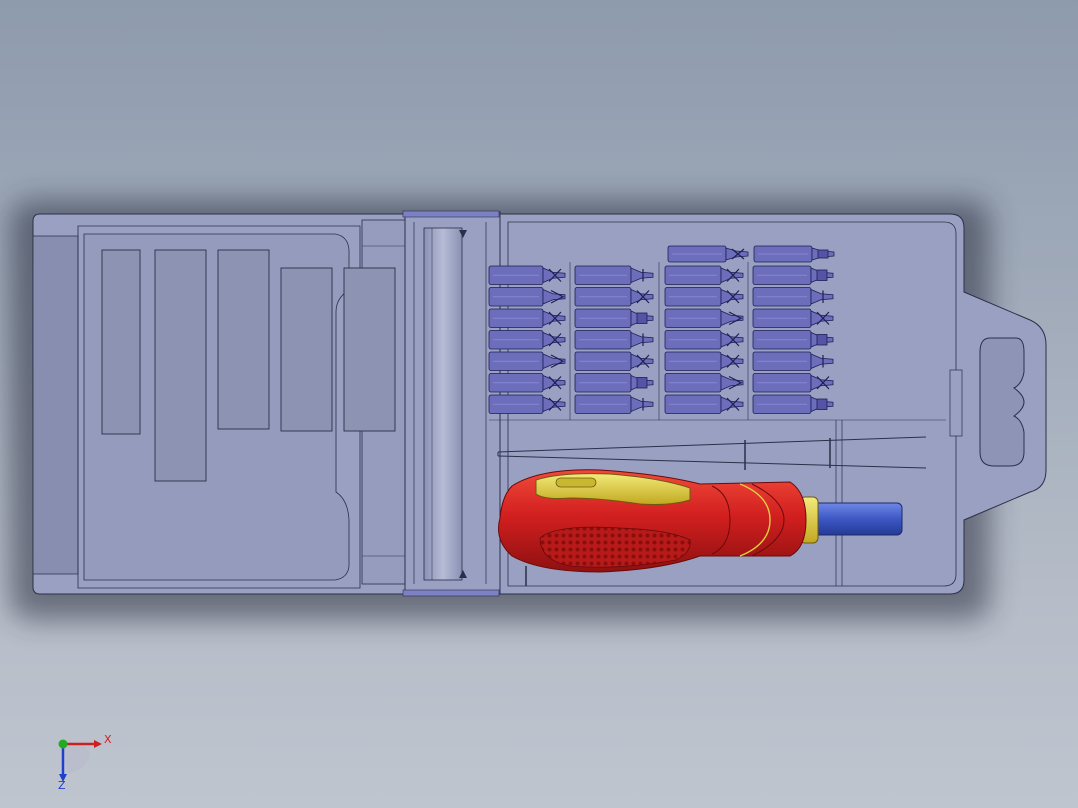 The height and width of the screenshot is (808, 1078). I want to click on z-axis-label: Z, so click(62, 785).